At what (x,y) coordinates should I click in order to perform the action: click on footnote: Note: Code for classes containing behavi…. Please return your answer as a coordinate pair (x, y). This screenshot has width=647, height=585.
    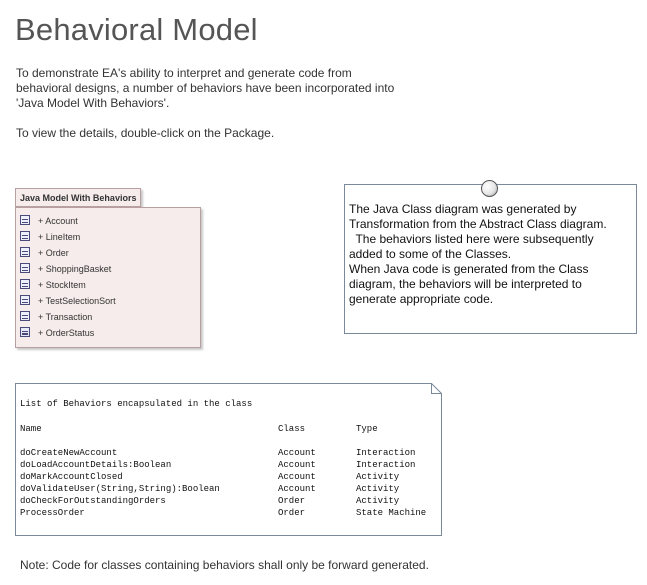
    Looking at the image, I should click on (224, 565).